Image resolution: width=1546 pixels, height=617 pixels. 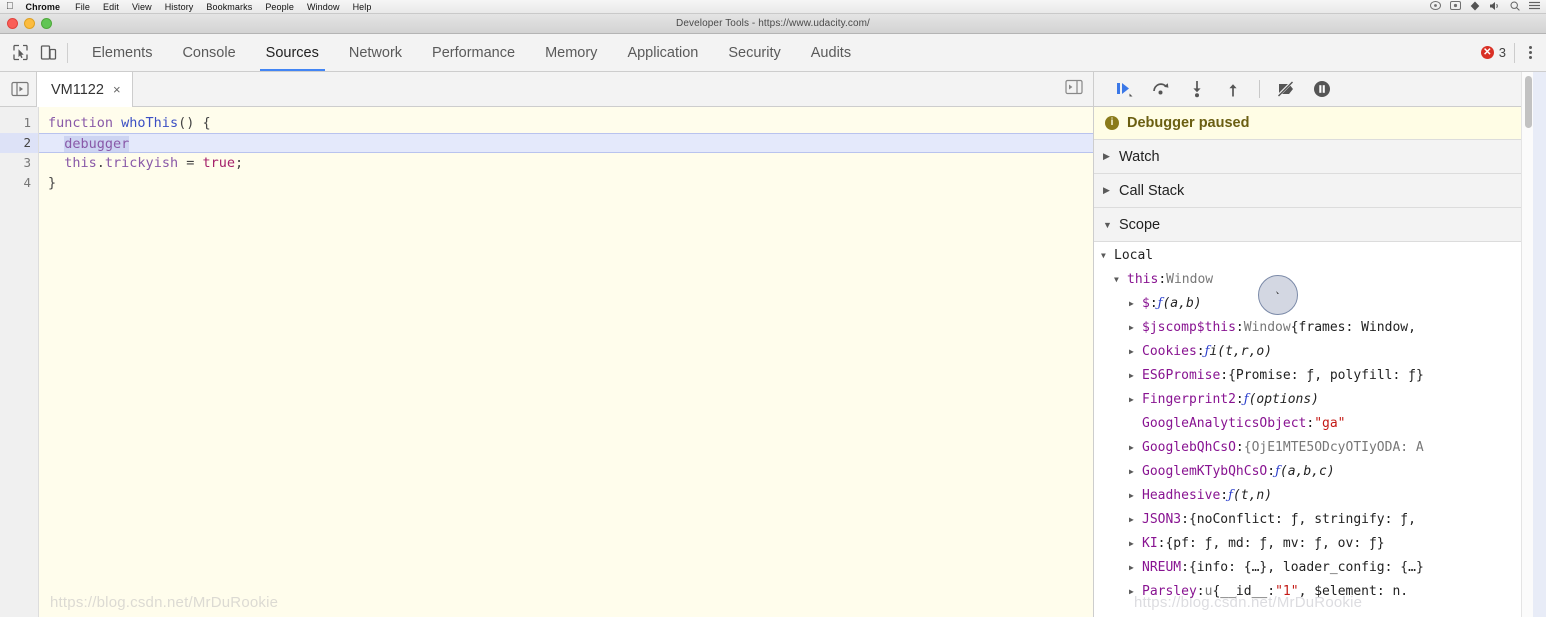 I want to click on punctuation: () {, so click(x=194, y=123).